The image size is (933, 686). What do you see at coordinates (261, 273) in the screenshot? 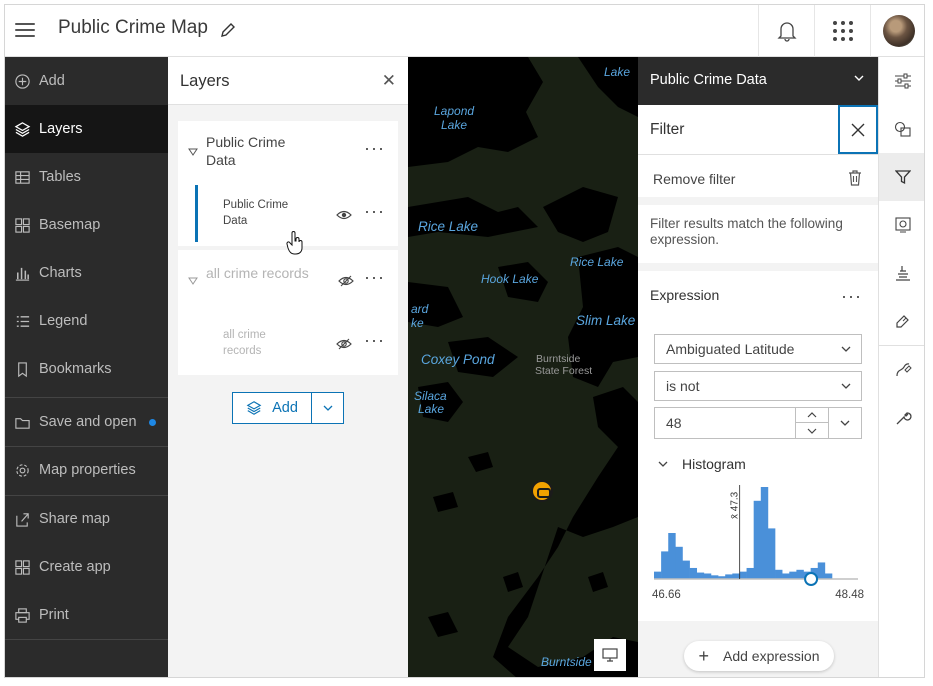
I see `layer-group-name: all crime records` at bounding box center [261, 273].